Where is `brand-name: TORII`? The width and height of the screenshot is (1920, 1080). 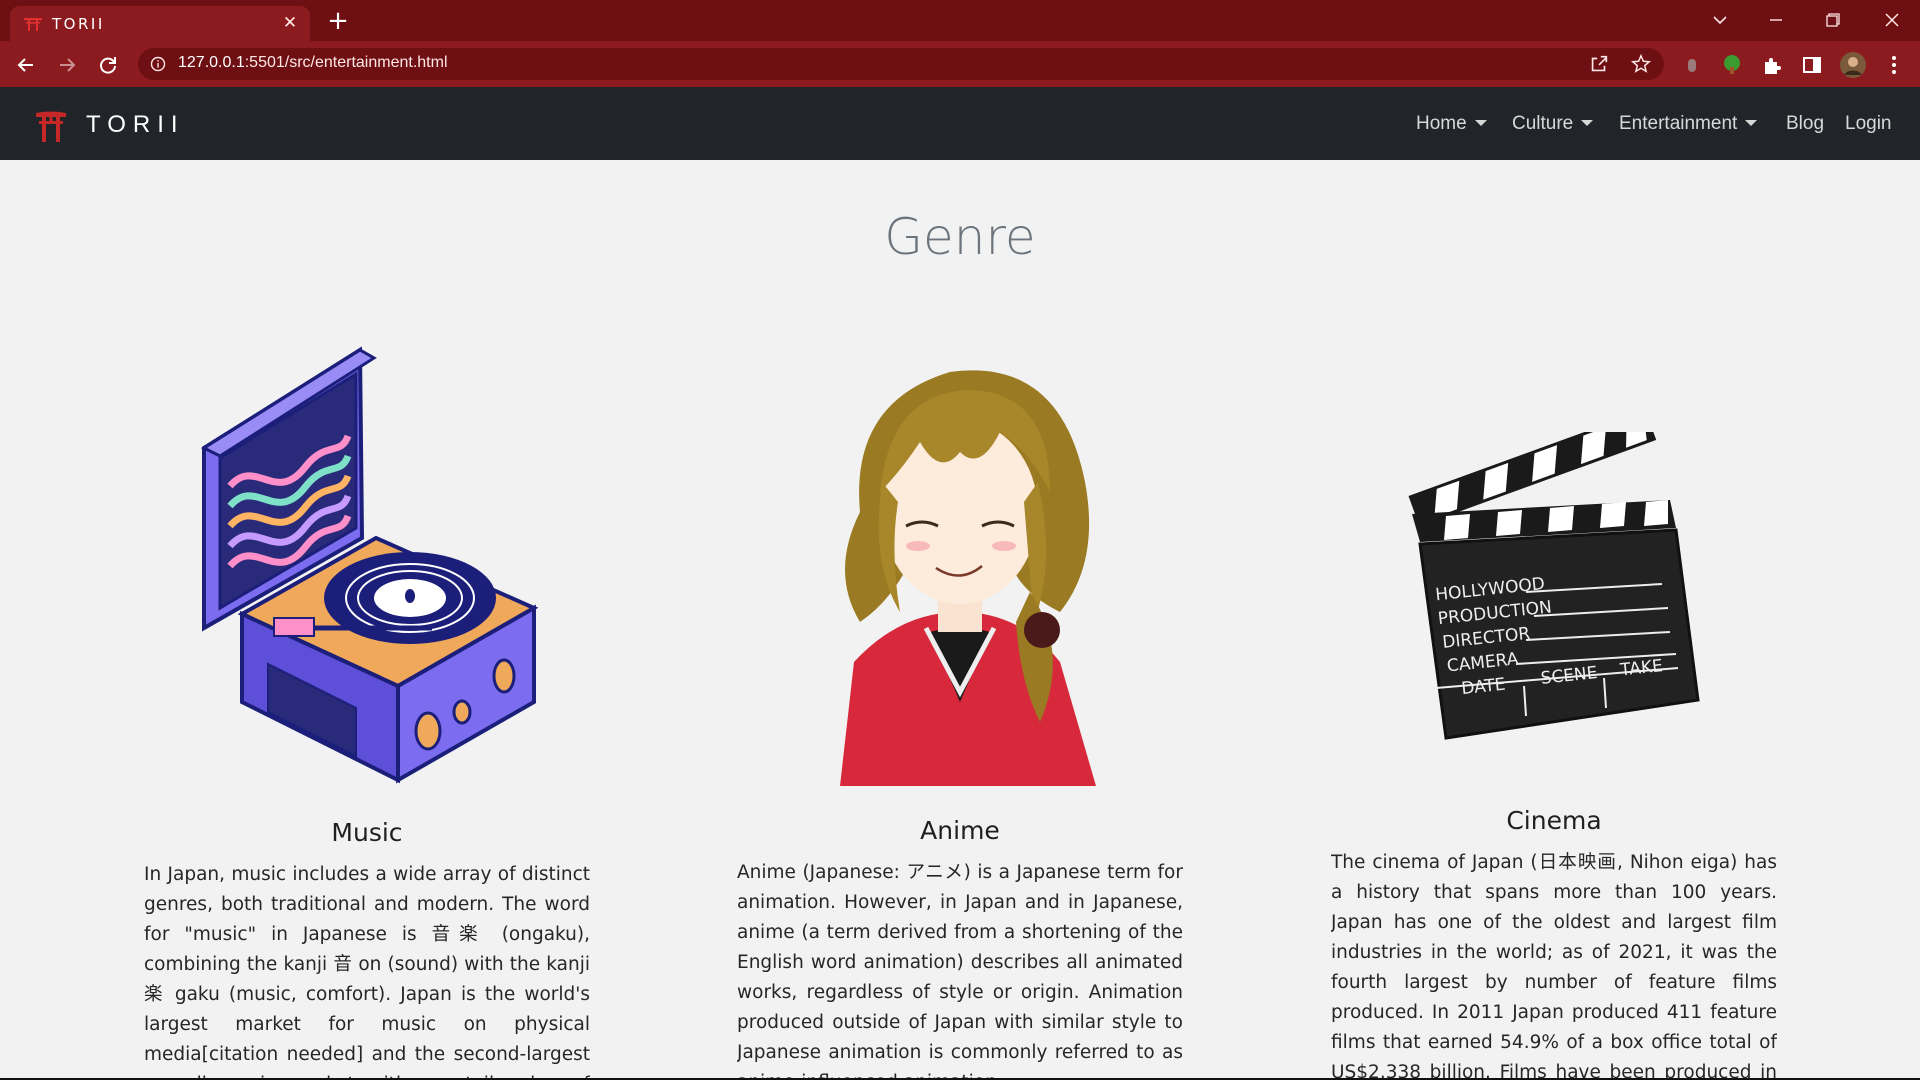
brand-name: TORII is located at coordinates (135, 125).